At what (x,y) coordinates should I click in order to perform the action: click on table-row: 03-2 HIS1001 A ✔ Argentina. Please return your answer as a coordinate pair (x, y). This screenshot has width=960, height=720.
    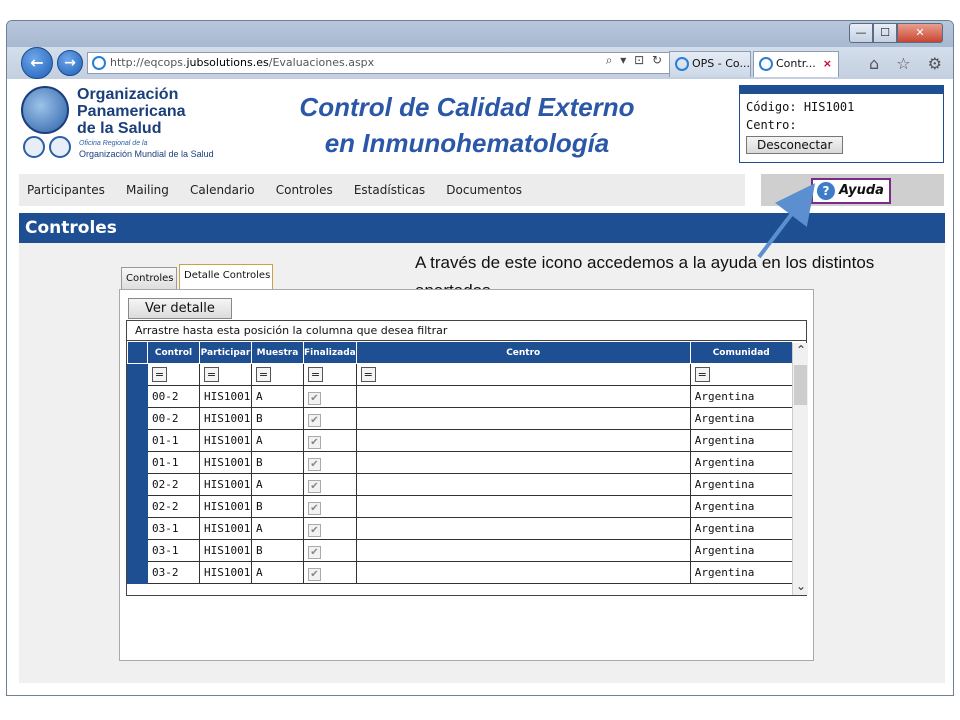
    Looking at the image, I should click on (460, 572).